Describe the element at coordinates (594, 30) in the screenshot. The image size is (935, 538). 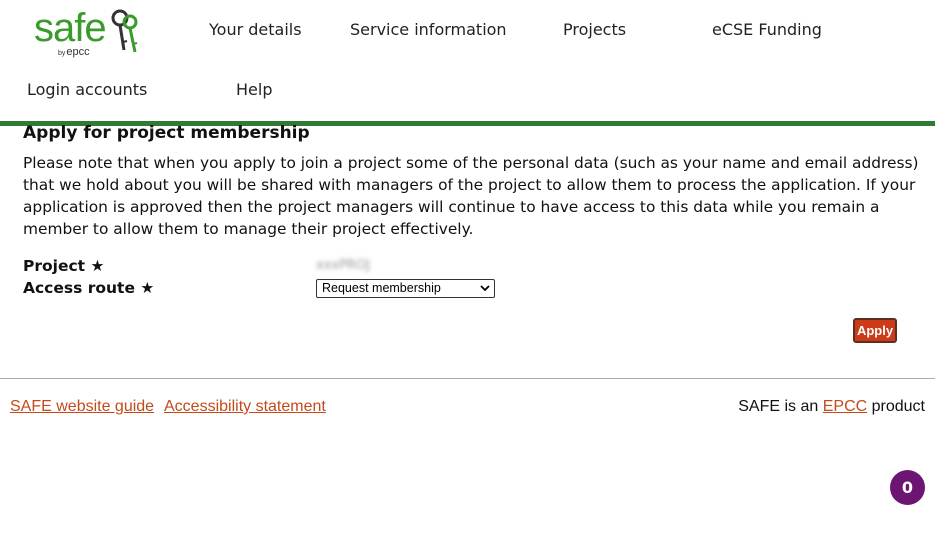
I see `nav-projects: Projects` at that location.